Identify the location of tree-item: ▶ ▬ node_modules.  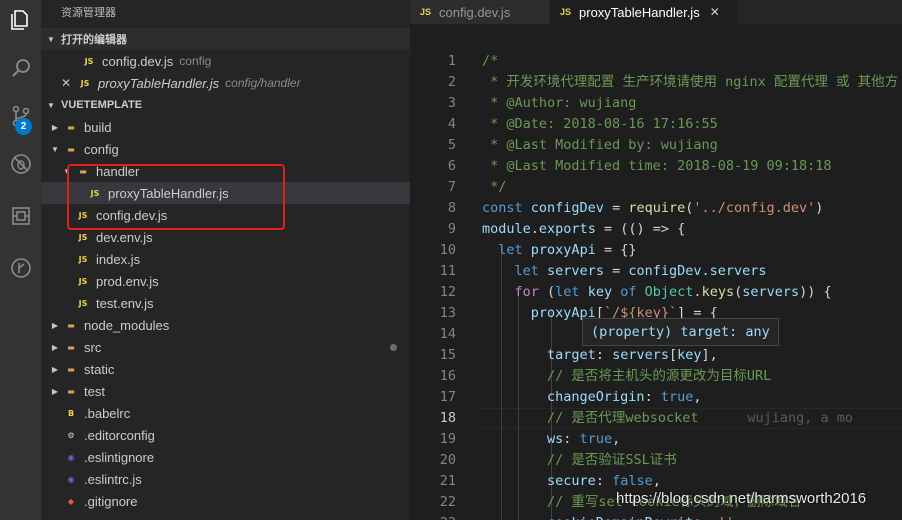
(225, 325).